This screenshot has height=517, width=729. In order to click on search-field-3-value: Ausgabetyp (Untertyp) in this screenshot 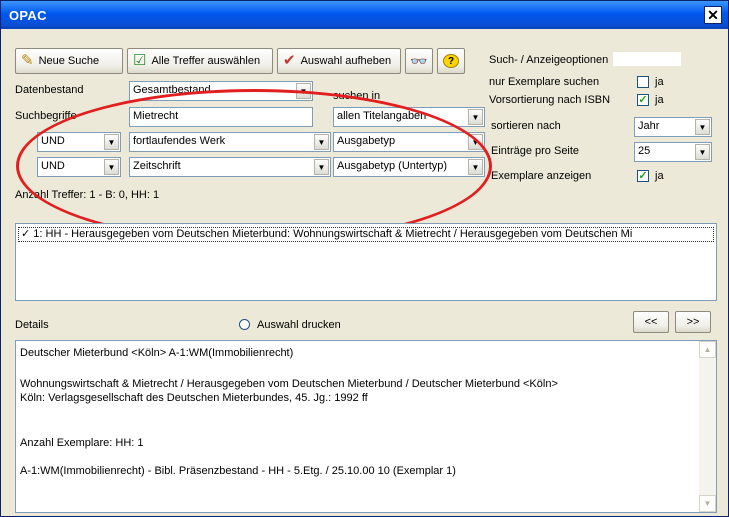, I will do `click(392, 166)`.